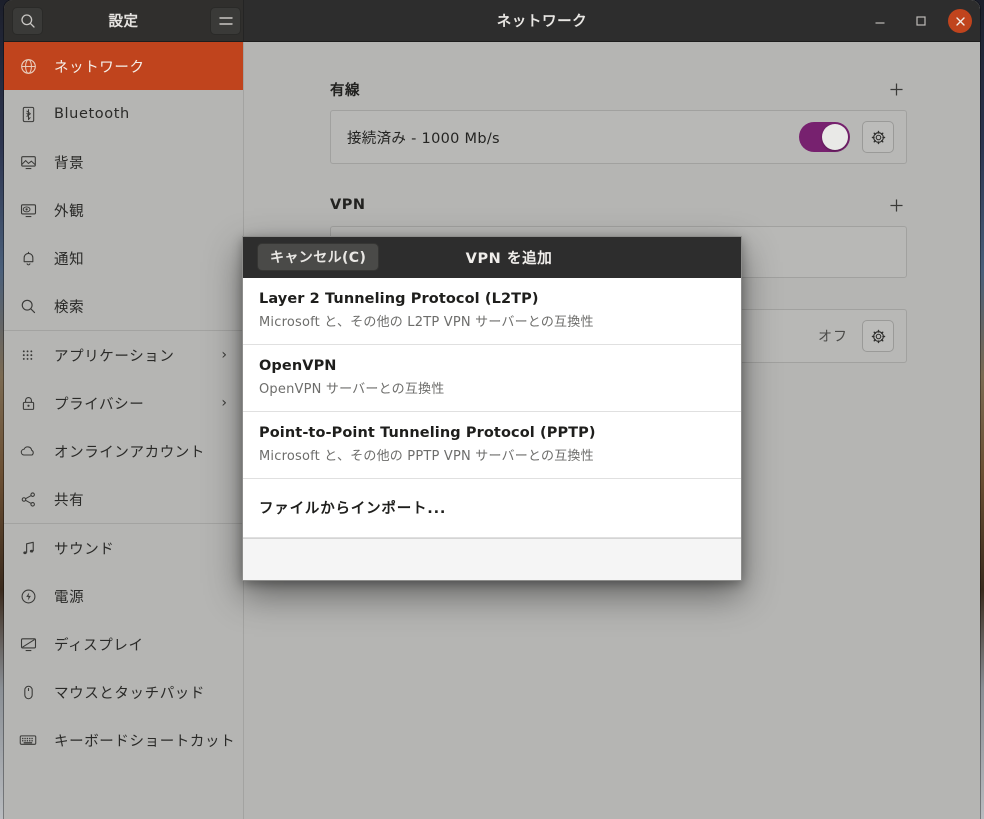 The height and width of the screenshot is (819, 984). Describe the element at coordinates (28, 548) in the screenshot. I see `music-note-icon` at that location.